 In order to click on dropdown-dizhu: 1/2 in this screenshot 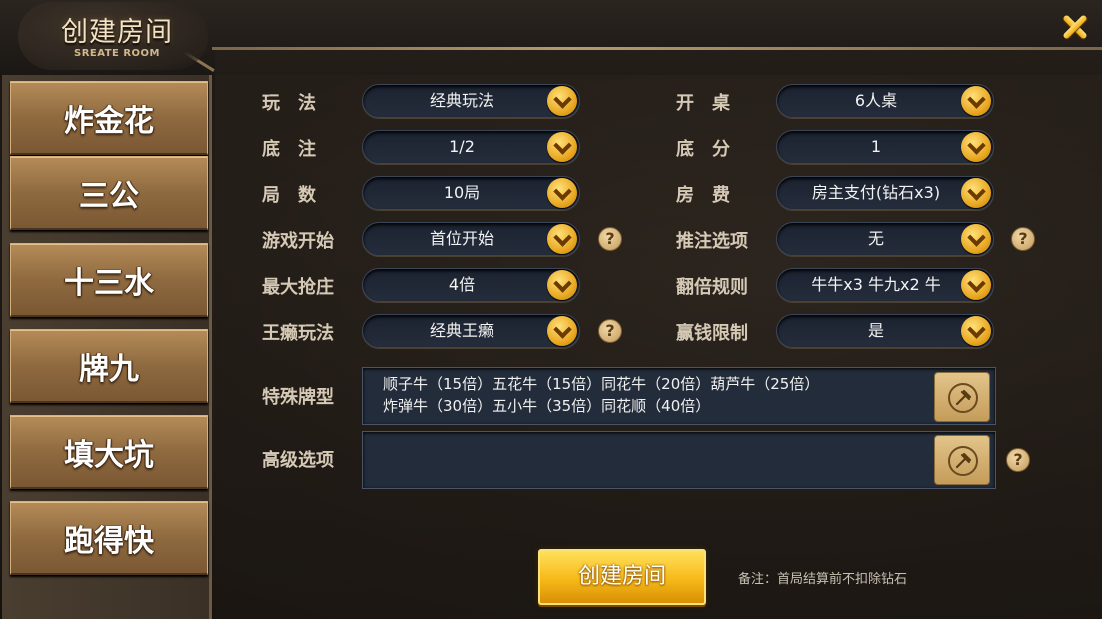, I will do `click(471, 147)`.